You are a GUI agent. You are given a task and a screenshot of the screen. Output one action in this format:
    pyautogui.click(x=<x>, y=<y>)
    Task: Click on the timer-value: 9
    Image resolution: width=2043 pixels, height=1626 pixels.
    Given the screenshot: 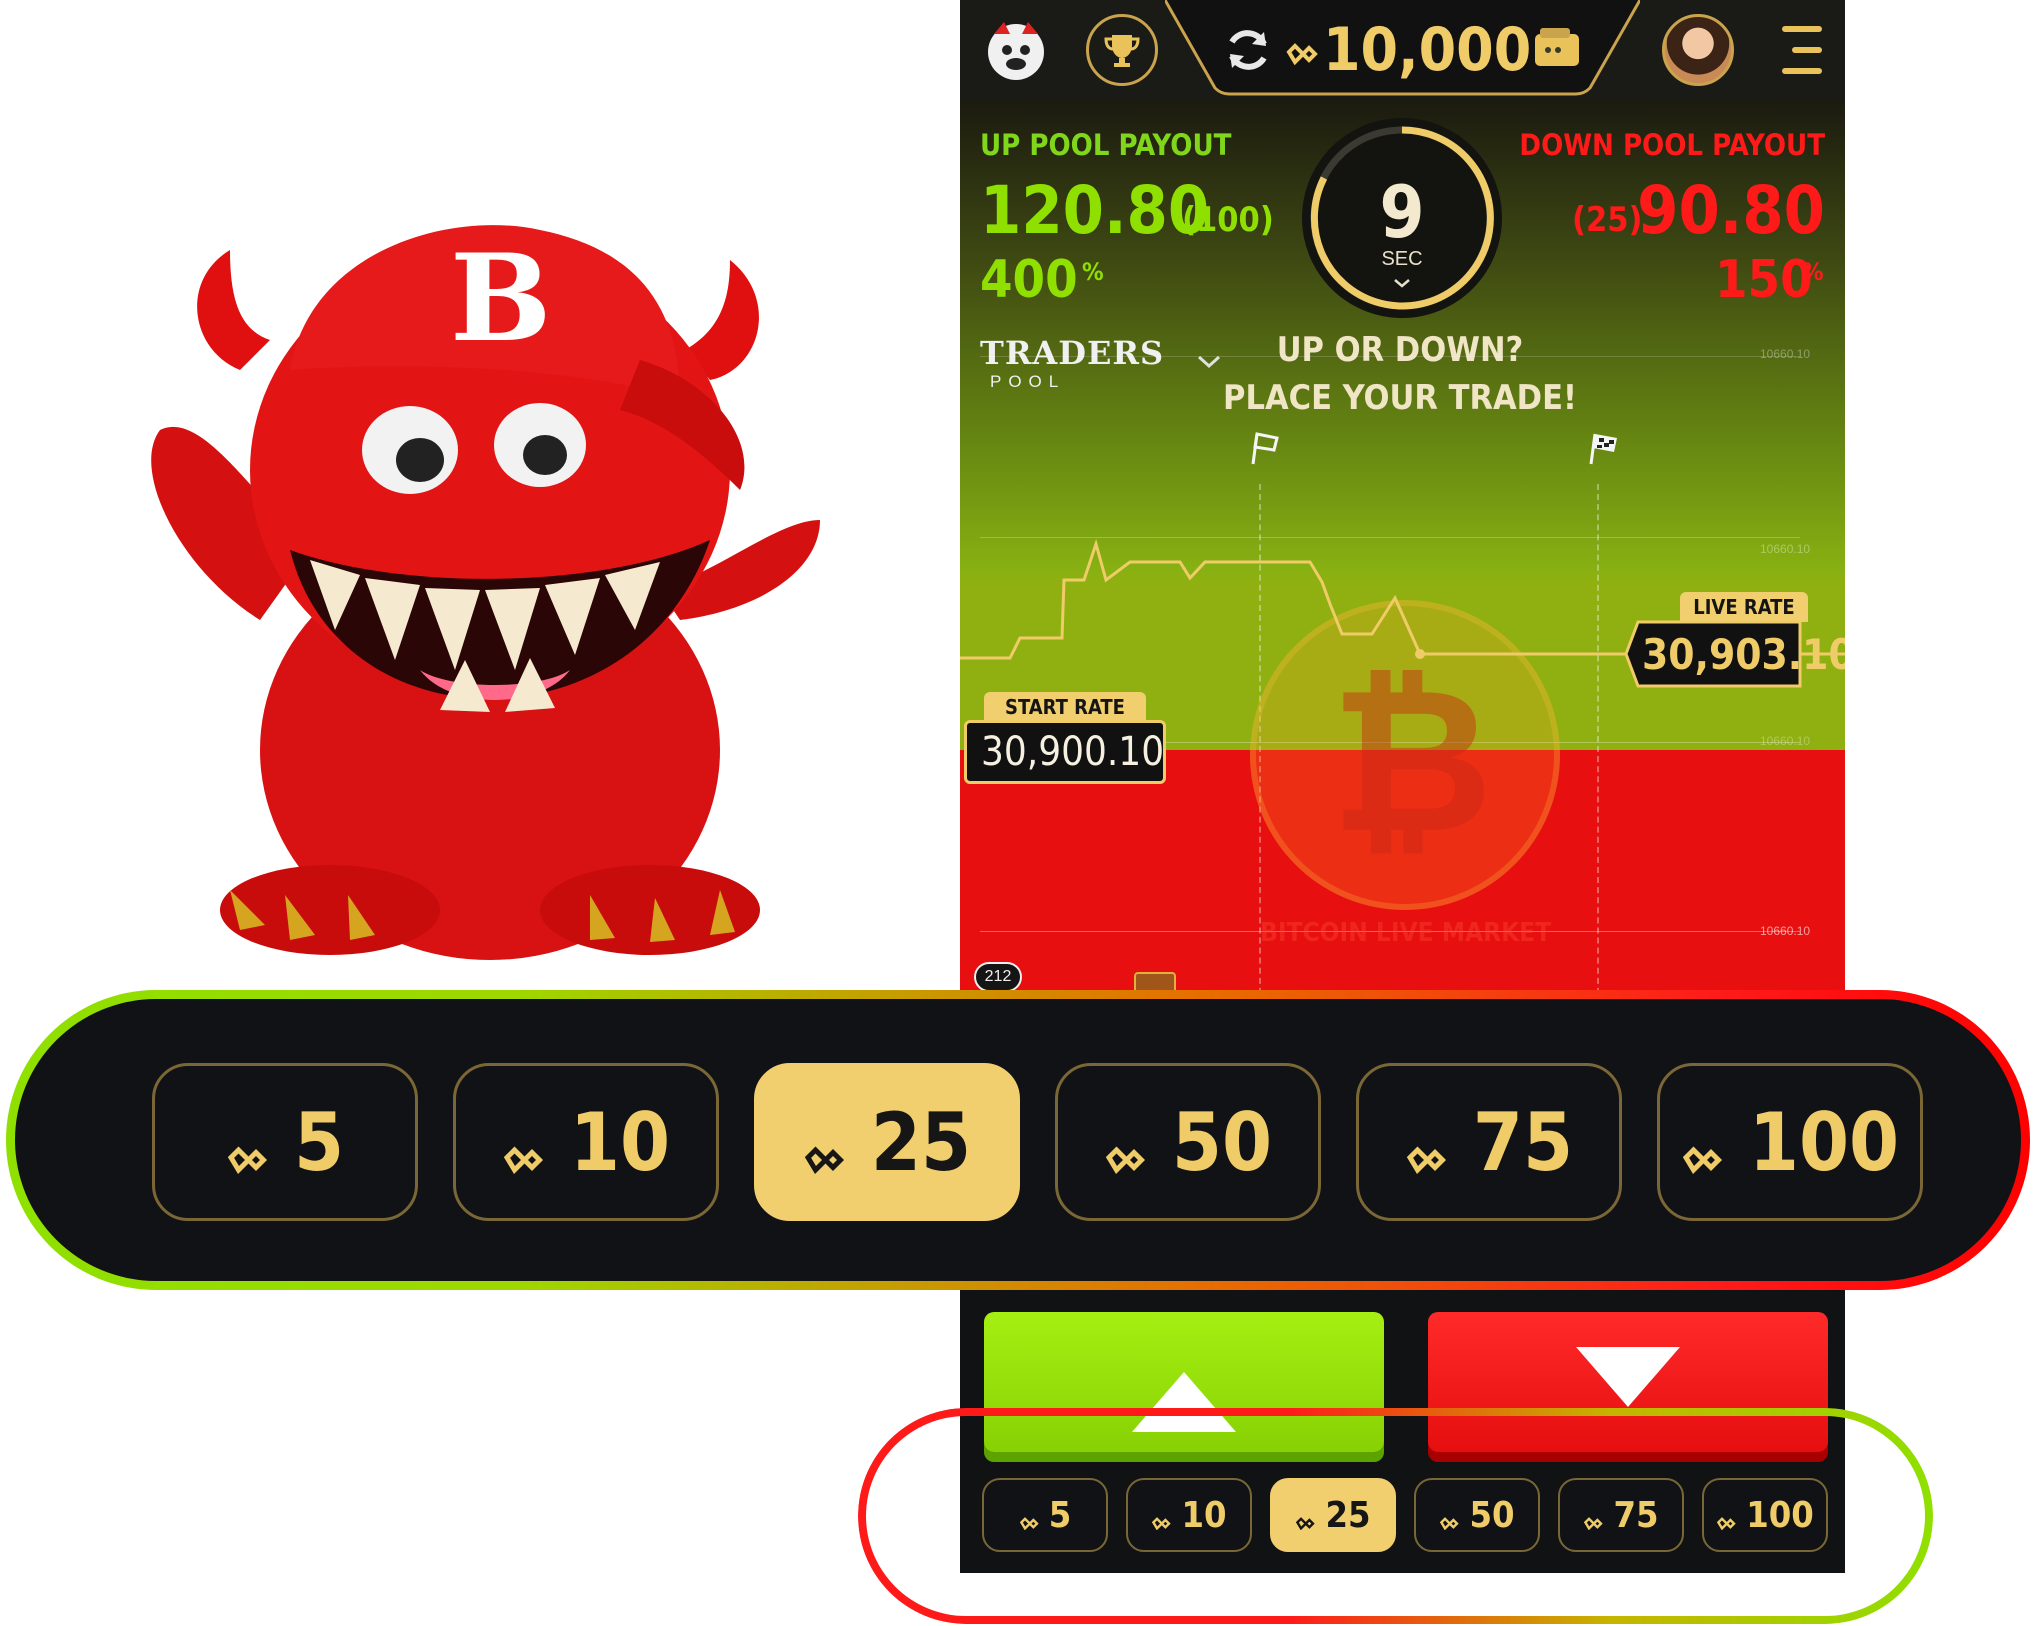 What is the action you would take?
    pyautogui.click(x=1402, y=212)
    